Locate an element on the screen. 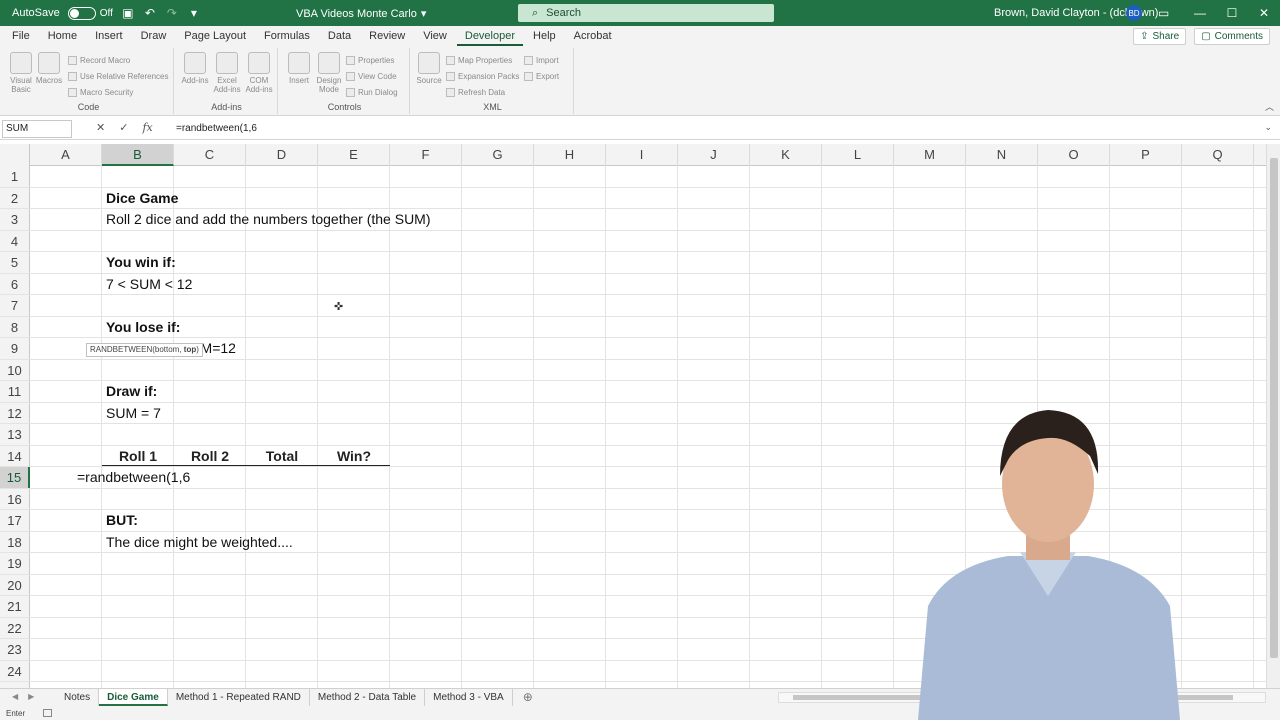 The image size is (1280, 720). macros-button: Macros is located at coordinates (49, 68).